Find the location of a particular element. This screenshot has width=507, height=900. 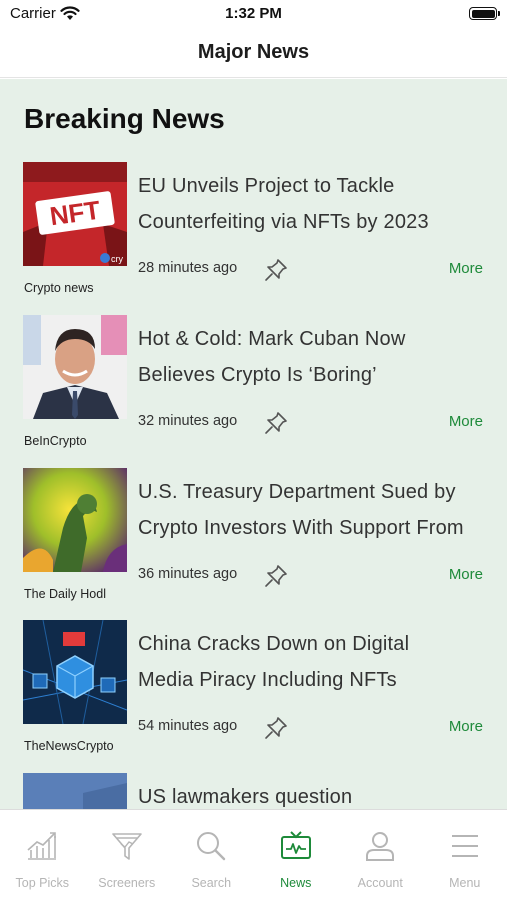

menu-icon is located at coordinates (464, 846).